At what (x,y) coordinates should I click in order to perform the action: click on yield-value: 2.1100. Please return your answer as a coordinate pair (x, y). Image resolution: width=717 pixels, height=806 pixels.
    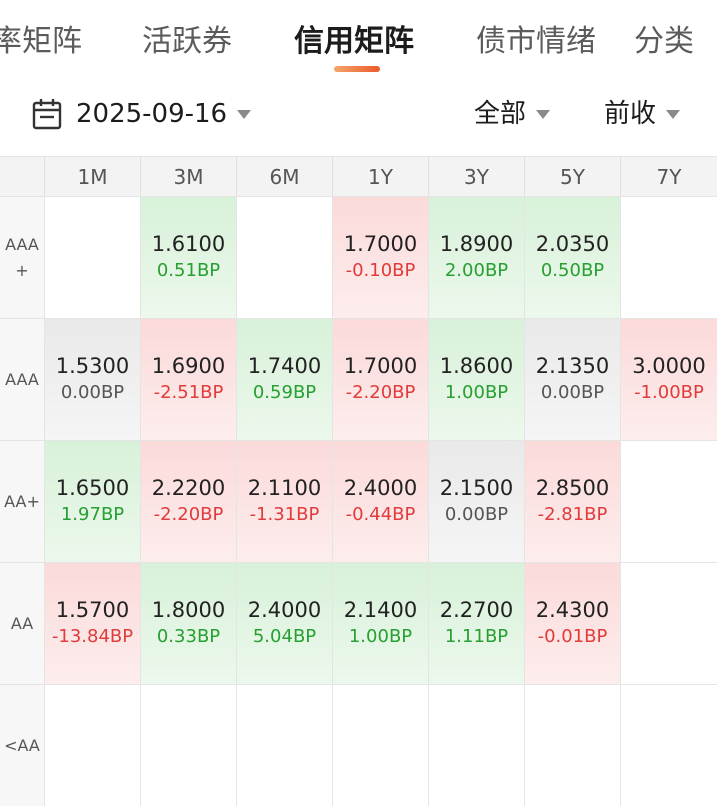
    Looking at the image, I should click on (284, 488).